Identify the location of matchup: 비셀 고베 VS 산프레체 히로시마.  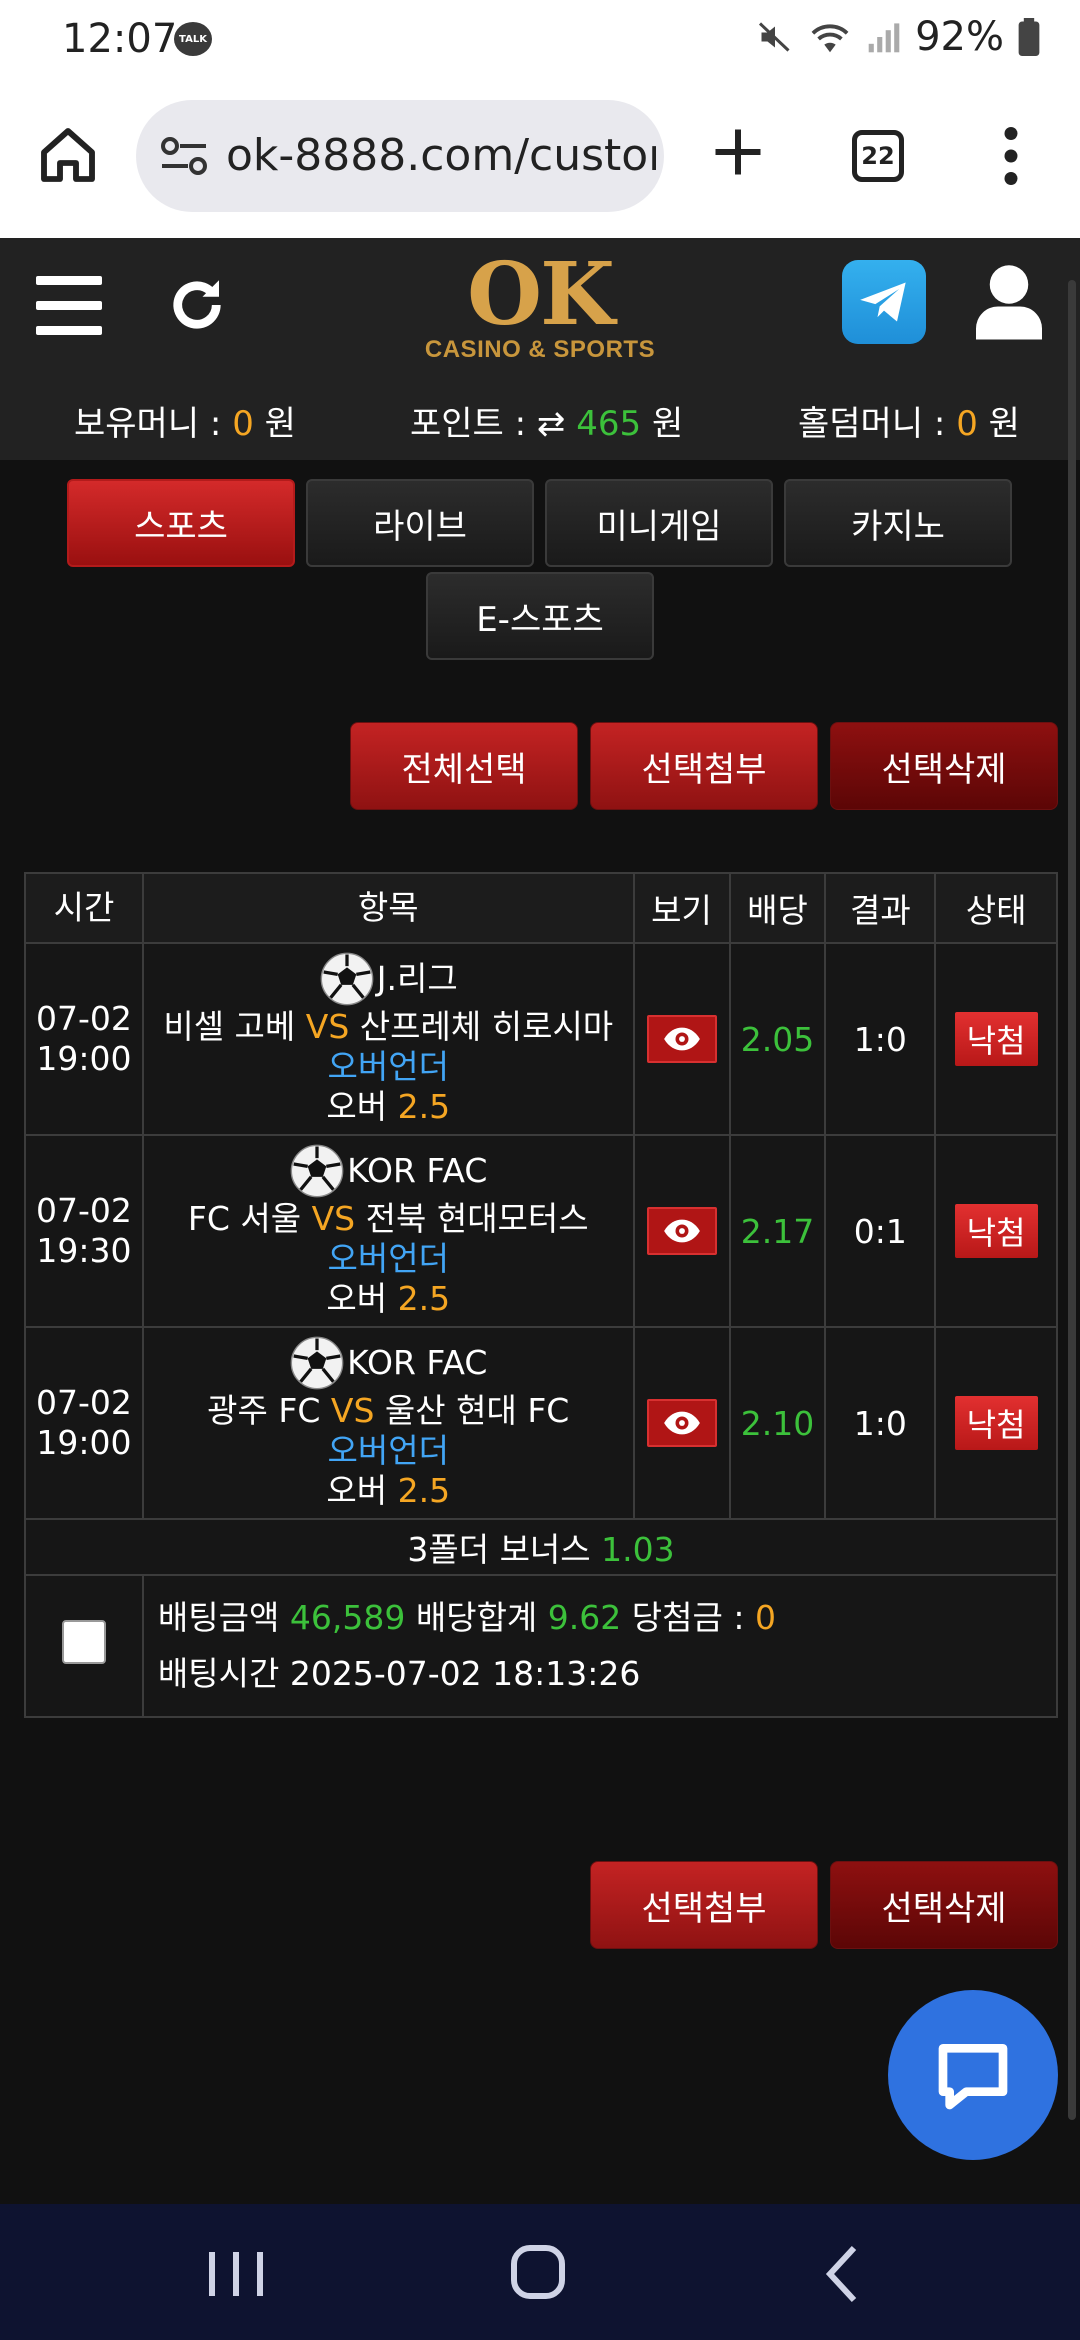
(388, 1027).